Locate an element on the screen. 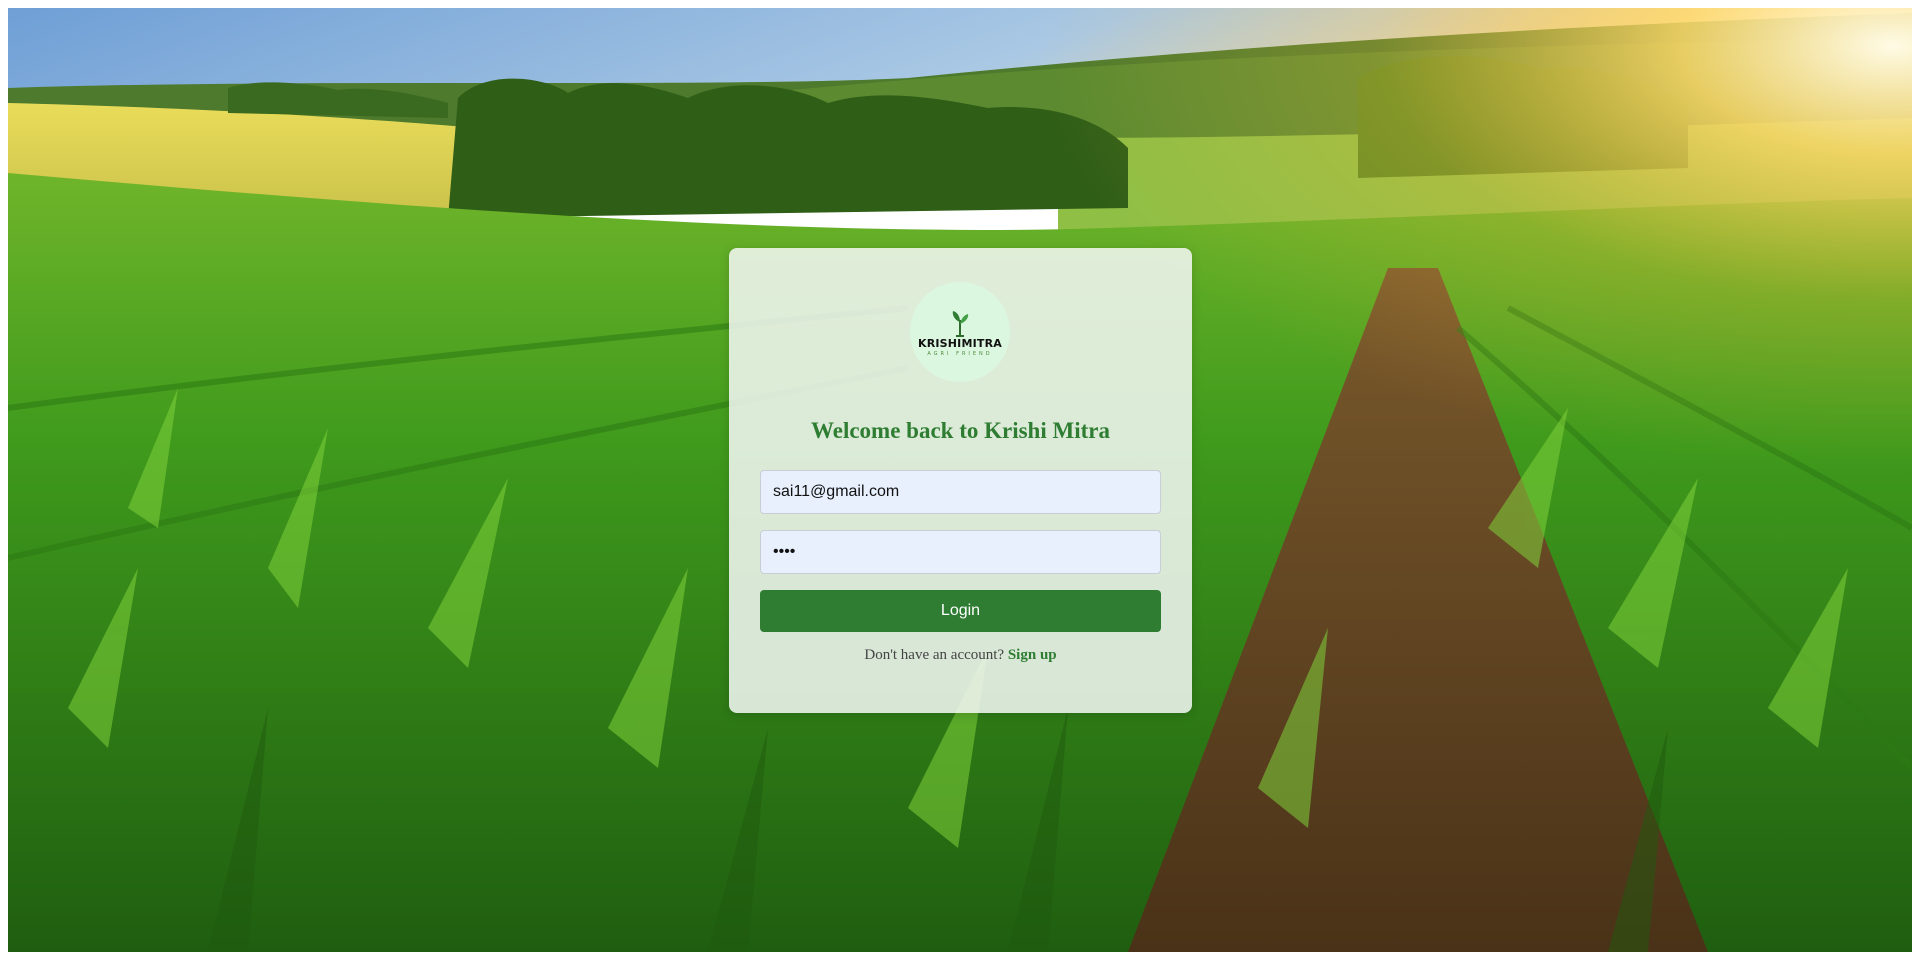 The height and width of the screenshot is (961, 1920). logo-tagline: AGRI FRIEND is located at coordinates (960, 354).